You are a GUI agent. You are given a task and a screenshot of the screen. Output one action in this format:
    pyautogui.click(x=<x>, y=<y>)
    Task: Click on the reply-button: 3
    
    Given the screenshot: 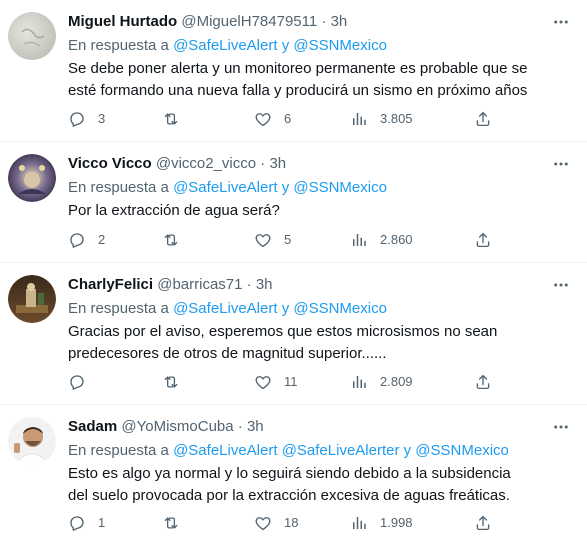 What is the action you would take?
    pyautogui.click(x=86, y=119)
    